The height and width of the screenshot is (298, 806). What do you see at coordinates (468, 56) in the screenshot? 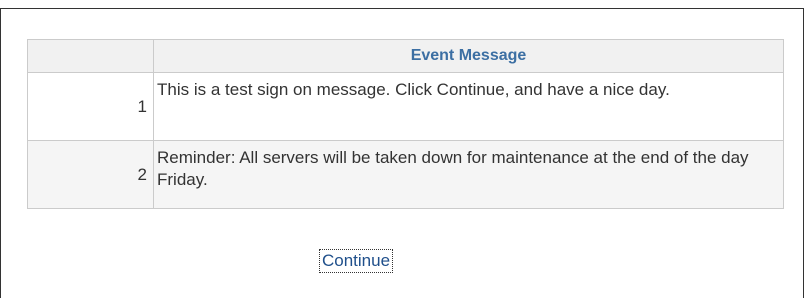
I see `event-message-header: Event Message` at bounding box center [468, 56].